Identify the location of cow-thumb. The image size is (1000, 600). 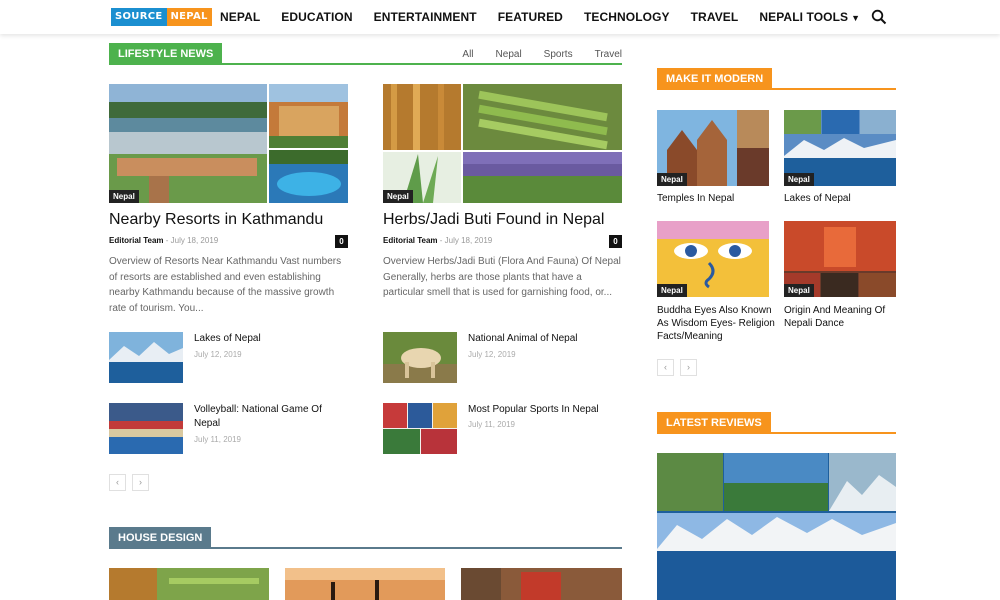
(420, 357).